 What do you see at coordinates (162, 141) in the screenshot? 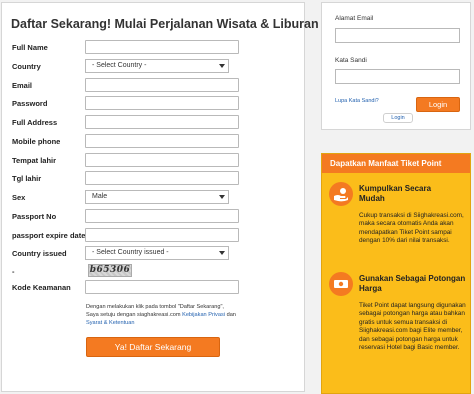
I see `mobile-phone-input` at bounding box center [162, 141].